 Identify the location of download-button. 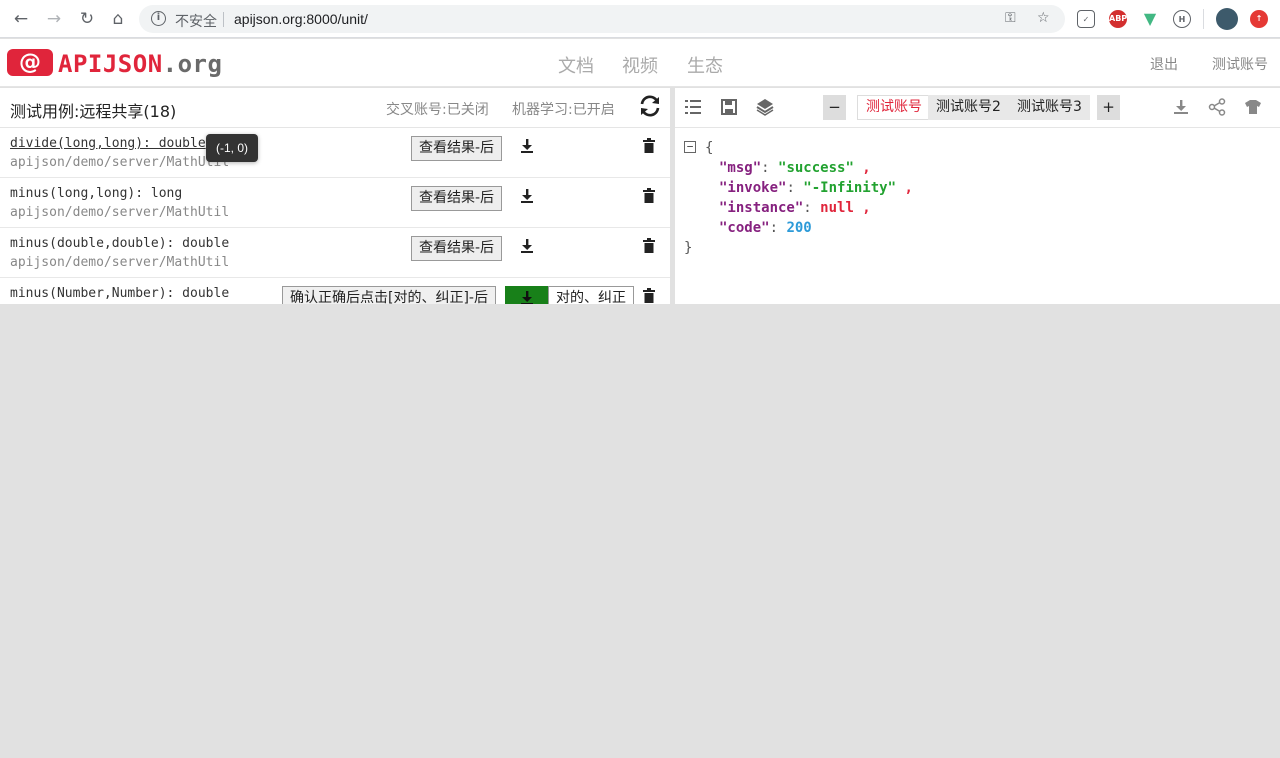
(526, 295).